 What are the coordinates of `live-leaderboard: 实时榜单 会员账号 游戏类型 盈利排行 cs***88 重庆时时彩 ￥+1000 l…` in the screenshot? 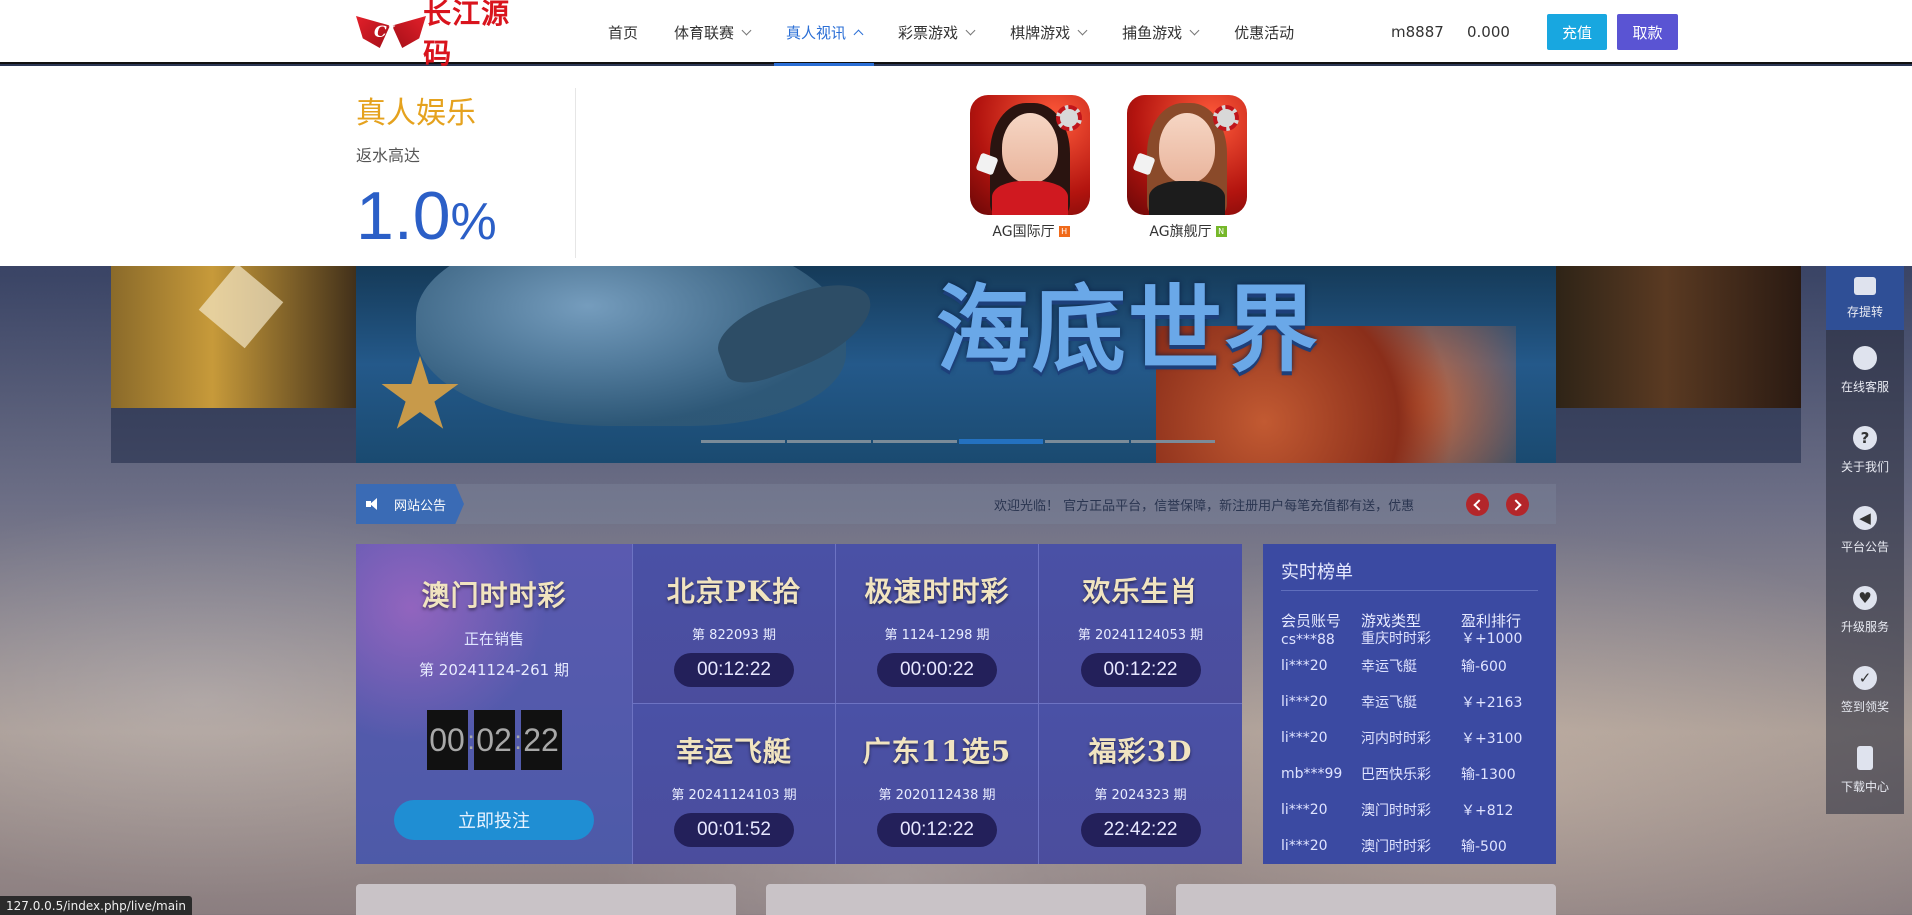 It's located at (1409, 704).